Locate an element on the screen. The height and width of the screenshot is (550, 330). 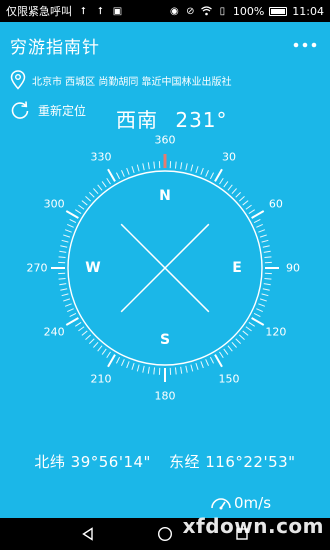
heading-direction: 西南 is located at coordinates (137, 120).